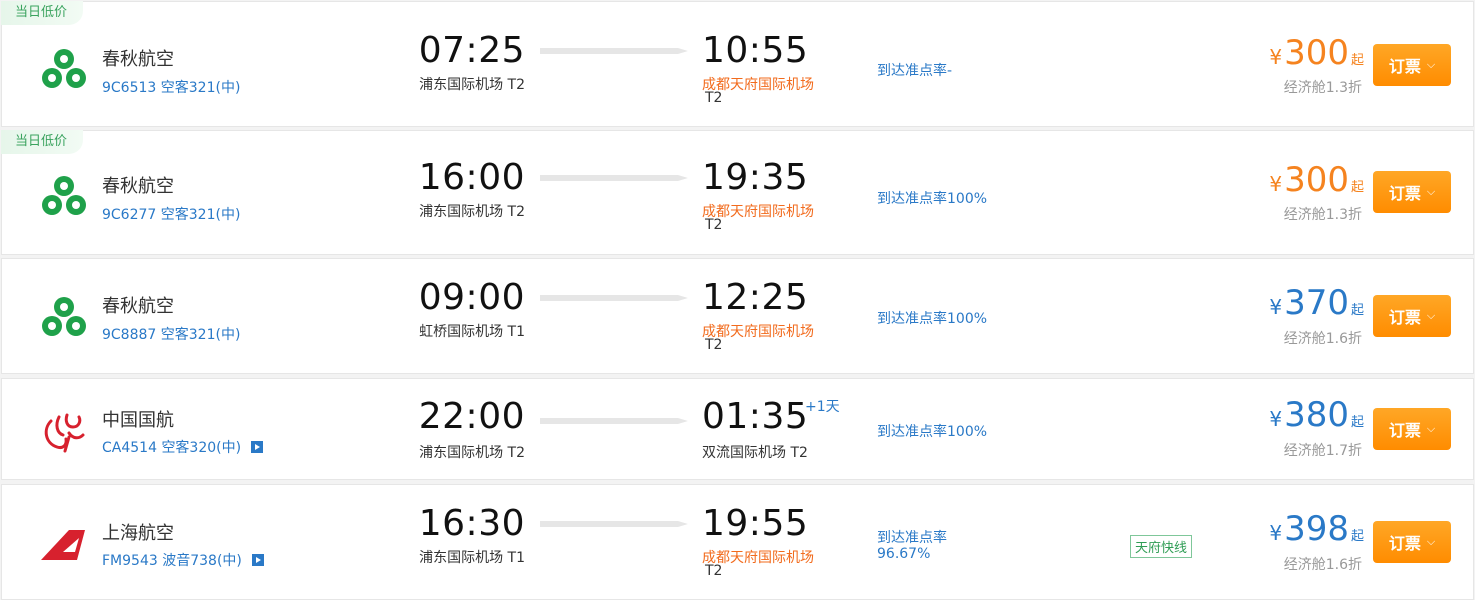  I want to click on flight-number-link: CA4514 空客320(中), so click(183, 447).